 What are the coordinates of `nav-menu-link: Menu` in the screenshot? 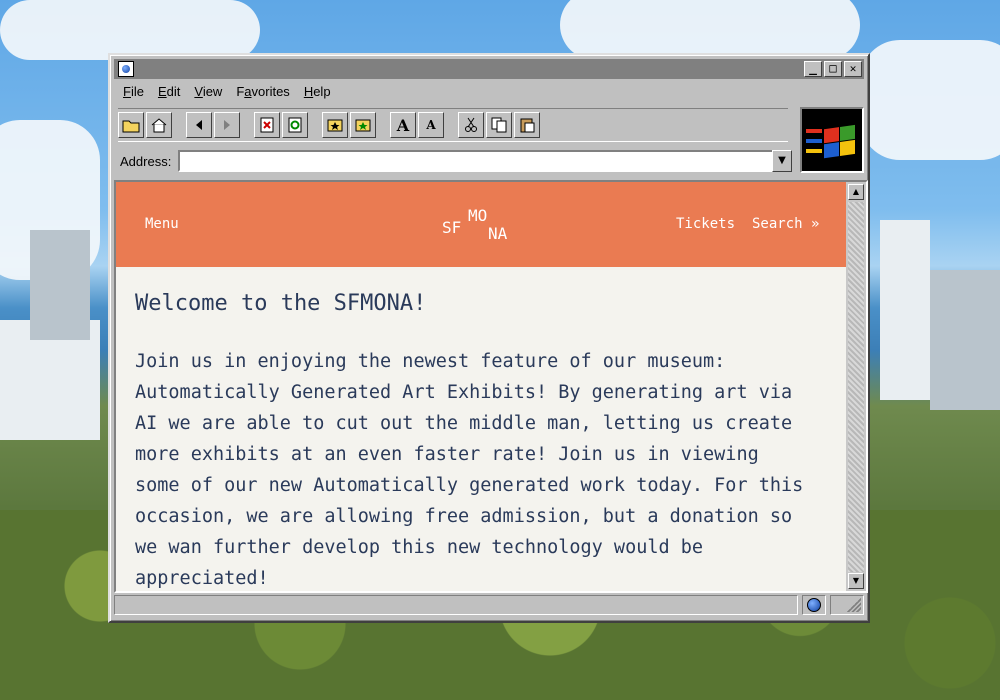 It's located at (162, 224).